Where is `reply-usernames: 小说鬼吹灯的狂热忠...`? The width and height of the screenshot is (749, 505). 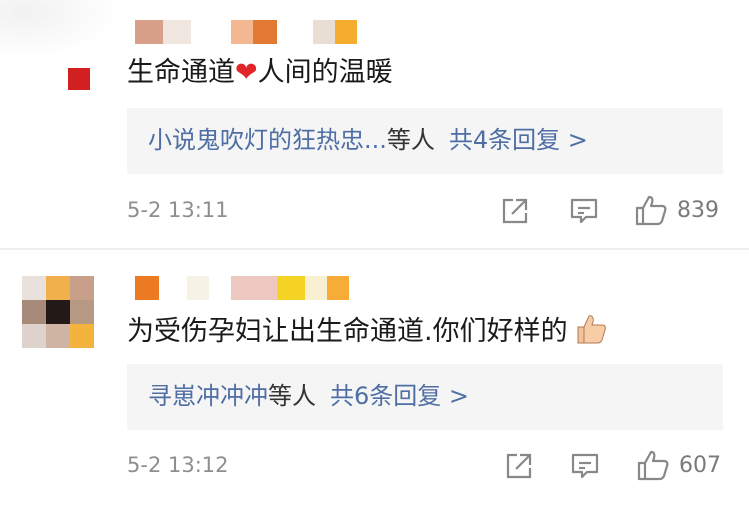
reply-usernames: 小说鬼吹灯的狂热忠... is located at coordinates (267, 140).